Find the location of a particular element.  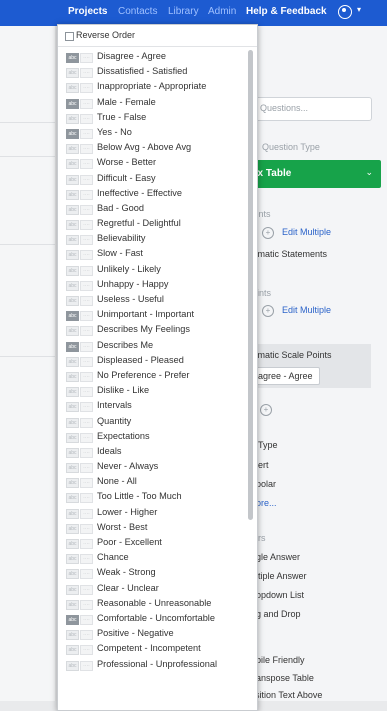

scale-option: abc ···· Male - Female is located at coordinates (153, 103).